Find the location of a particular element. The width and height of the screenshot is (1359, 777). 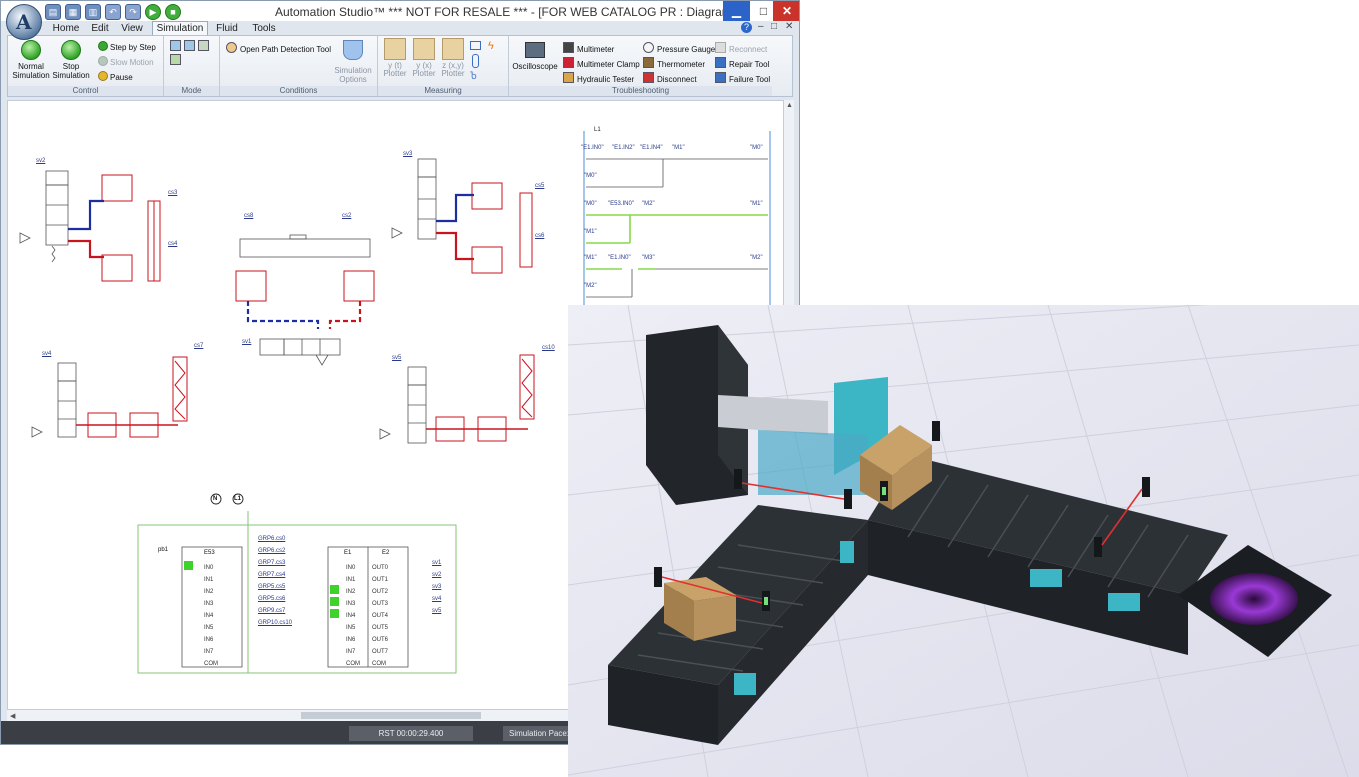

disconnect-button: Disconnect is located at coordinates (670, 78).